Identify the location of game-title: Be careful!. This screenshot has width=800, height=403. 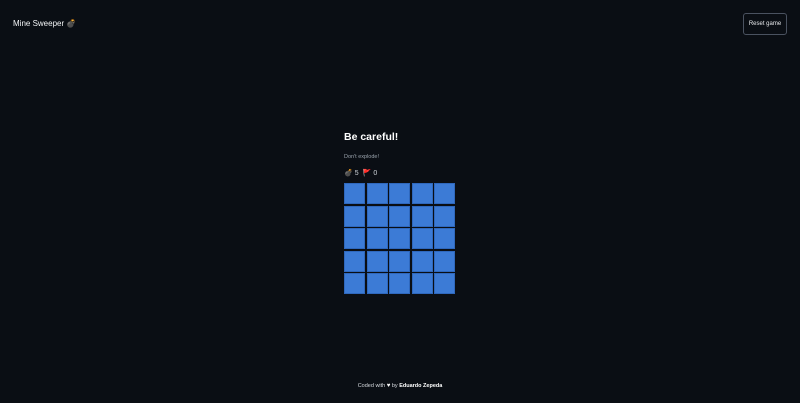
(371, 137).